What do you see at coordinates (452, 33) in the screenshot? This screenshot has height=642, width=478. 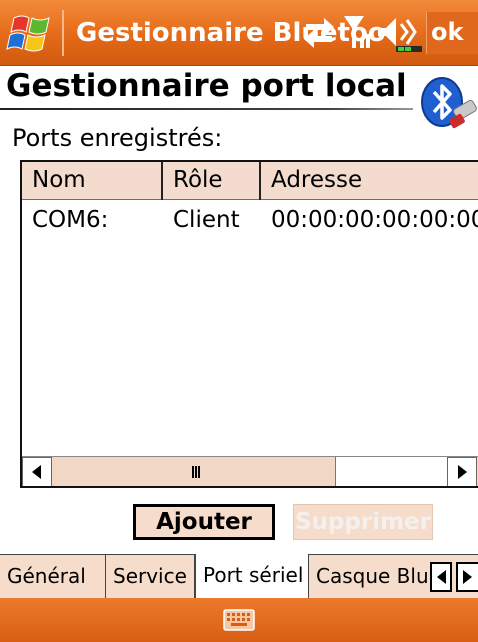 I see `ok-button: ok` at bounding box center [452, 33].